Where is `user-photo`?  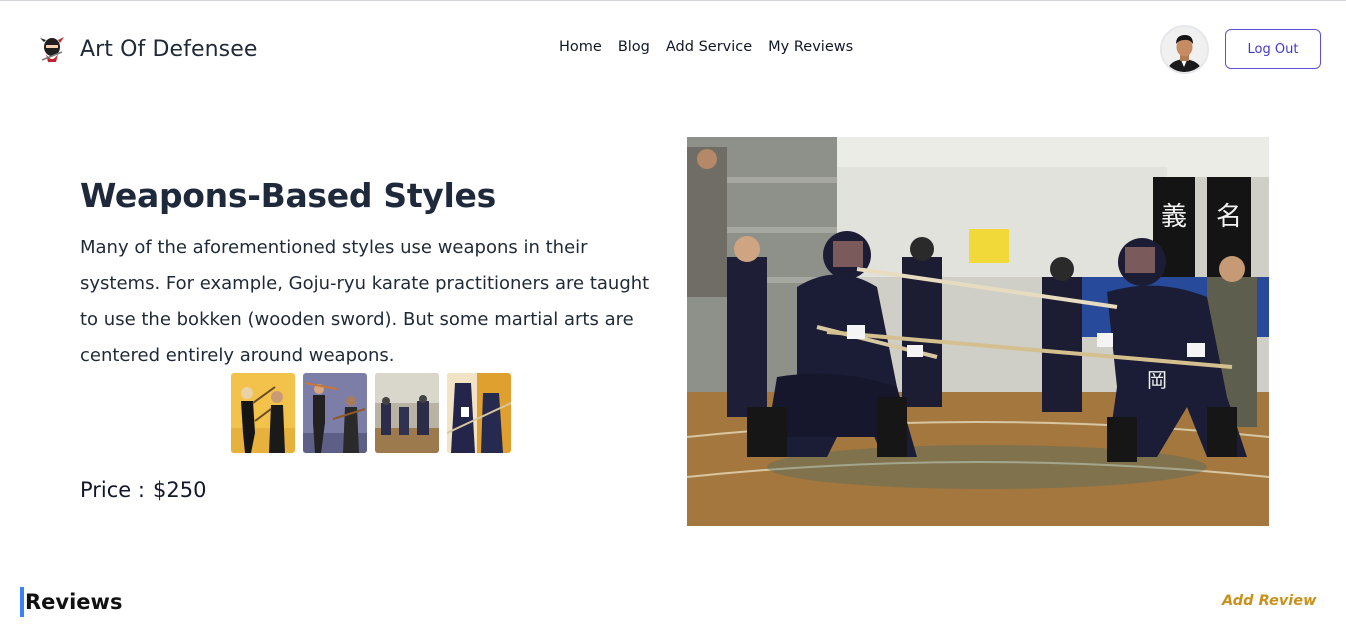 user-photo is located at coordinates (1184, 49).